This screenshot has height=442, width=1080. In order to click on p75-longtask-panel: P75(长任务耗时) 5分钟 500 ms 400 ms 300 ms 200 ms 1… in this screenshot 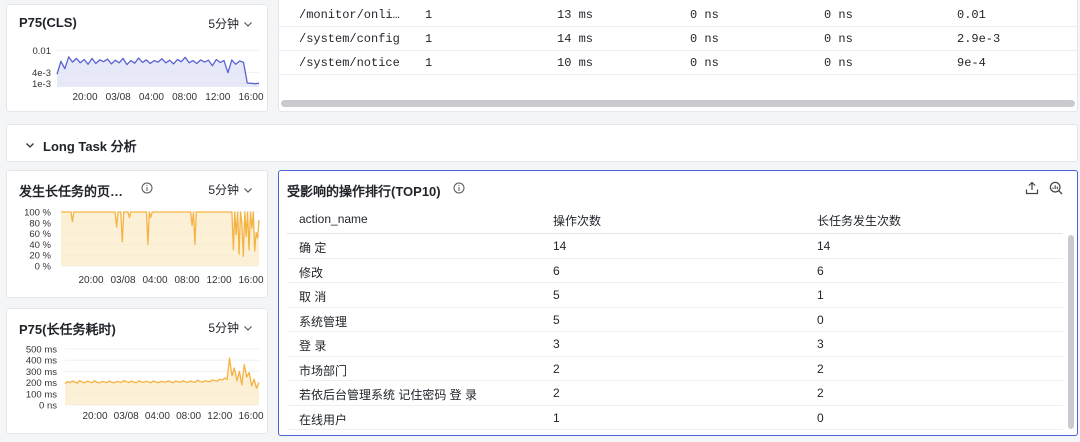, I will do `click(137, 371)`.